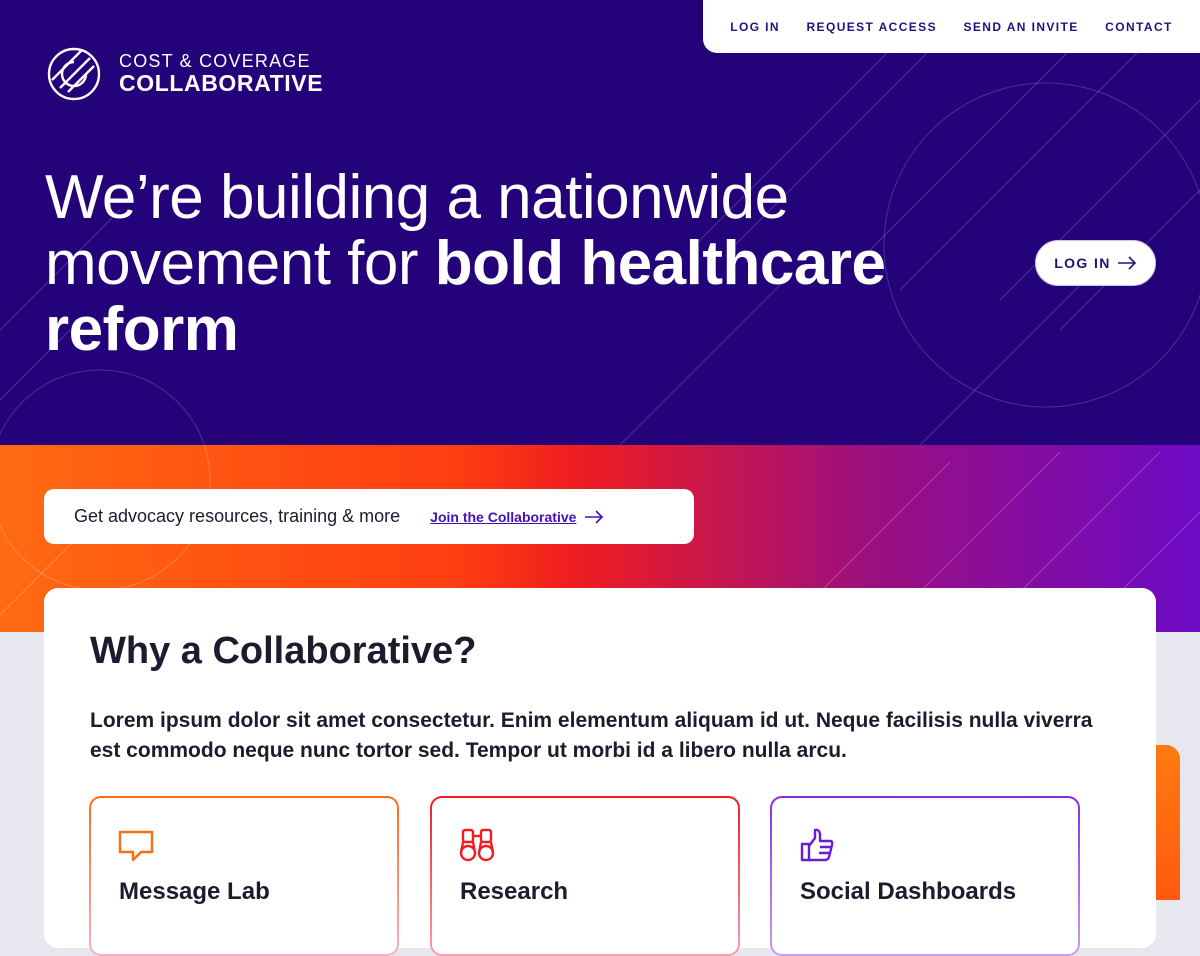 This screenshot has width=1200, height=956. I want to click on join-collaborative-link: Join the Collaborative, so click(517, 517).